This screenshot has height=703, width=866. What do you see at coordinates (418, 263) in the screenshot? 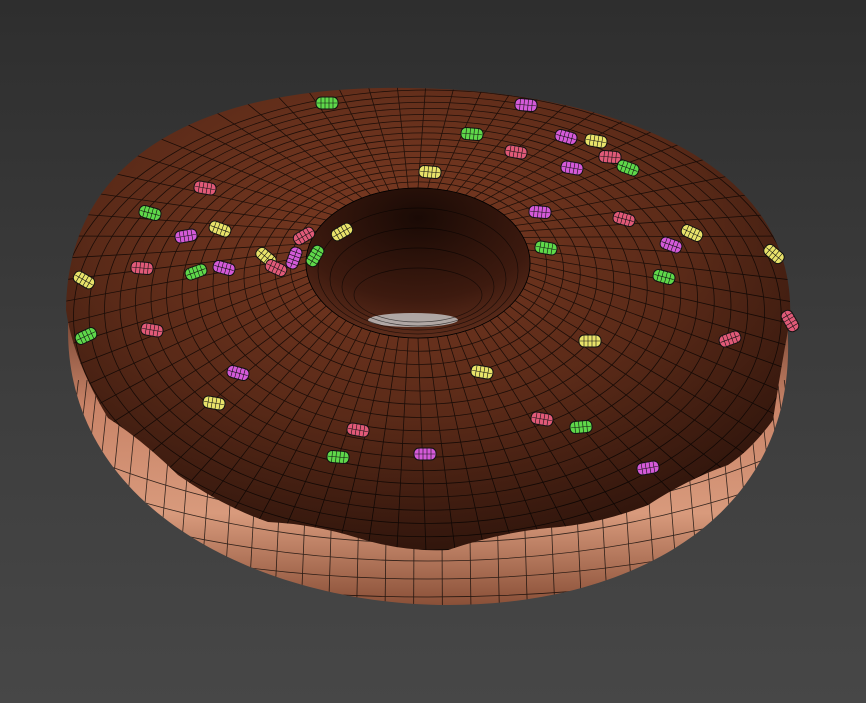
I see `donut-hole` at bounding box center [418, 263].